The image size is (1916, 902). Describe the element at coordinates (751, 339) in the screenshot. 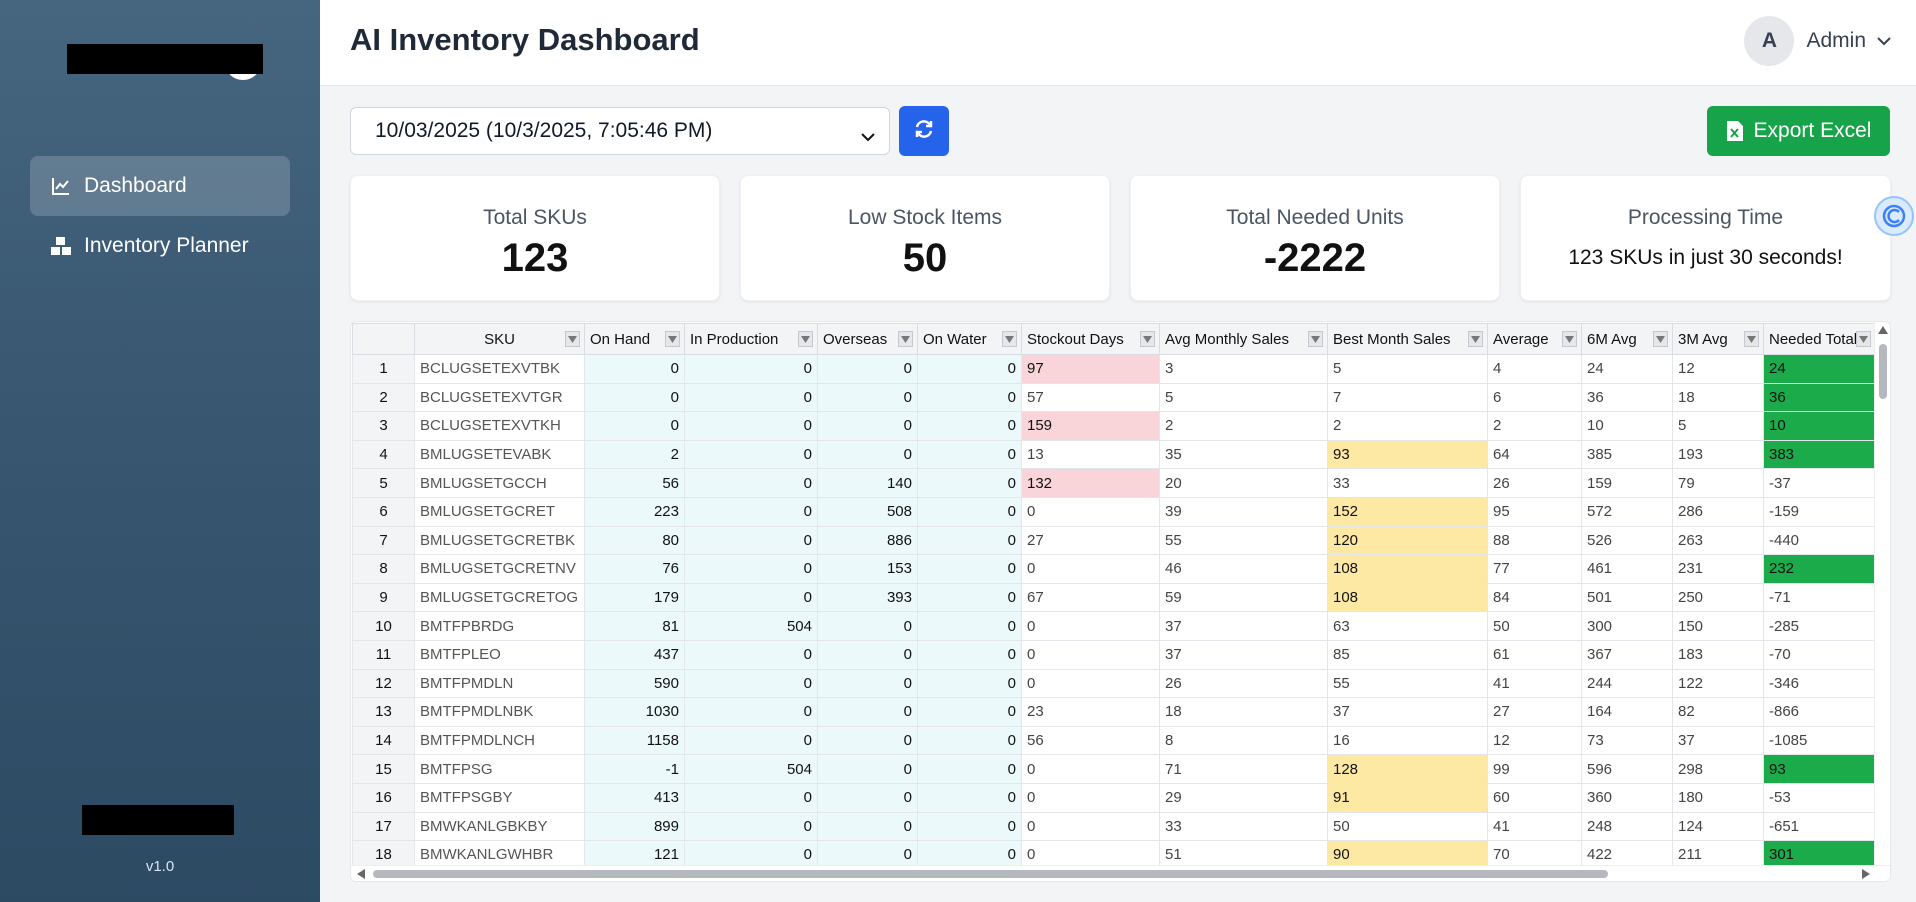

I see `column-header: In Production` at that location.